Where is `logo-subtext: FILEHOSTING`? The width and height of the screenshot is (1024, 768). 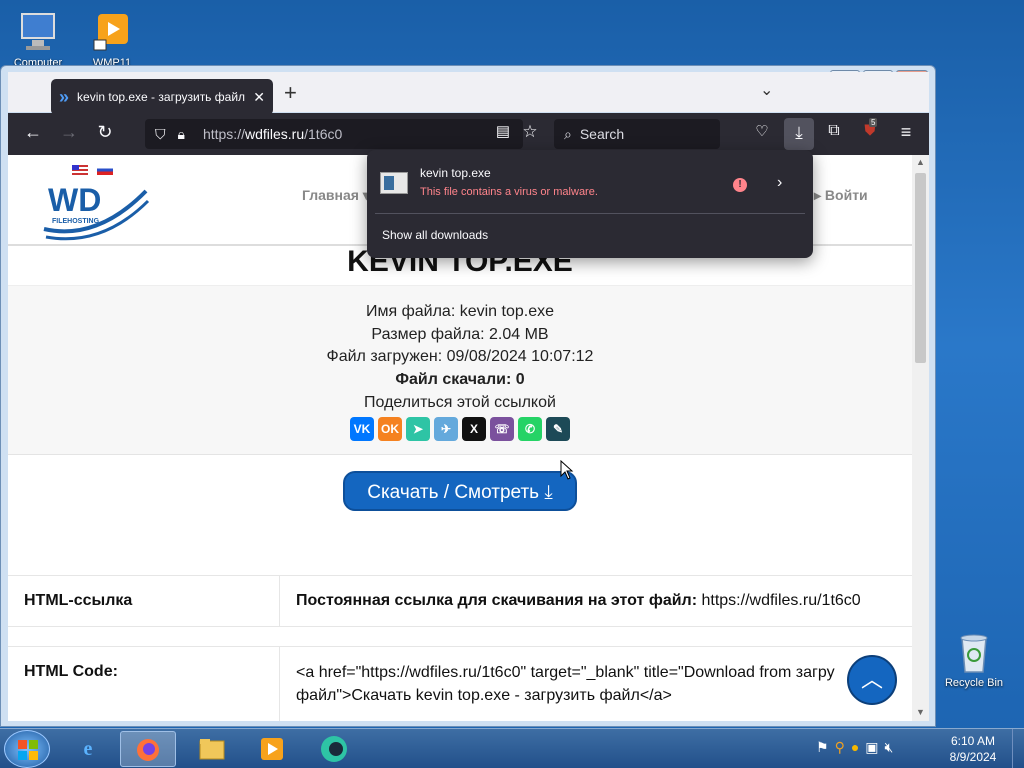 logo-subtext: FILEHOSTING is located at coordinates (76, 221).